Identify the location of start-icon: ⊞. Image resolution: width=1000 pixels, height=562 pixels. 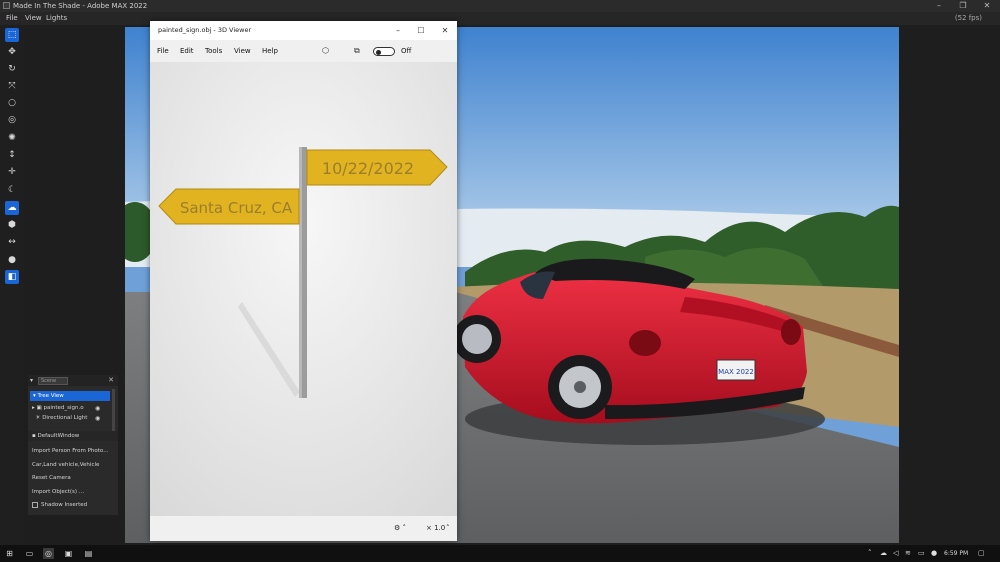
(9, 553).